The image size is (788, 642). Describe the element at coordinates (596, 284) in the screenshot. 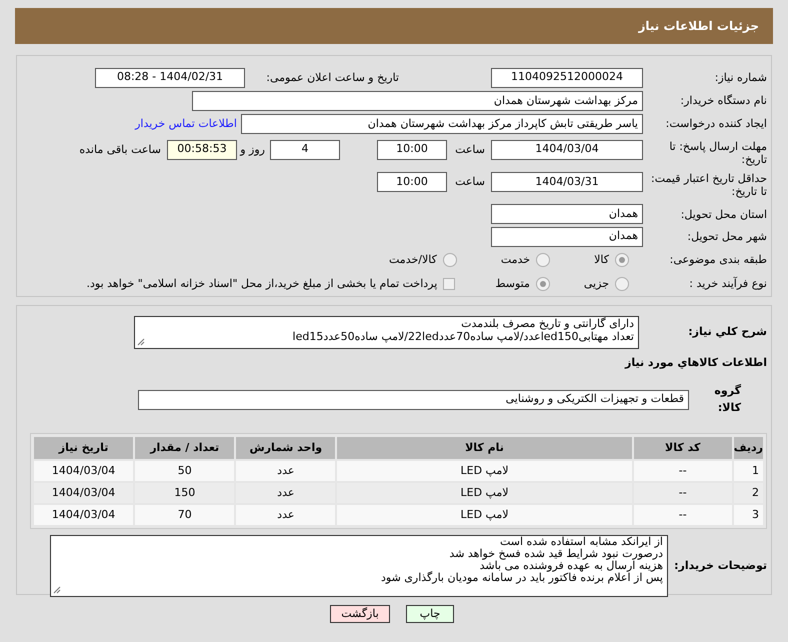

I see `radio-label: جزیی` at that location.